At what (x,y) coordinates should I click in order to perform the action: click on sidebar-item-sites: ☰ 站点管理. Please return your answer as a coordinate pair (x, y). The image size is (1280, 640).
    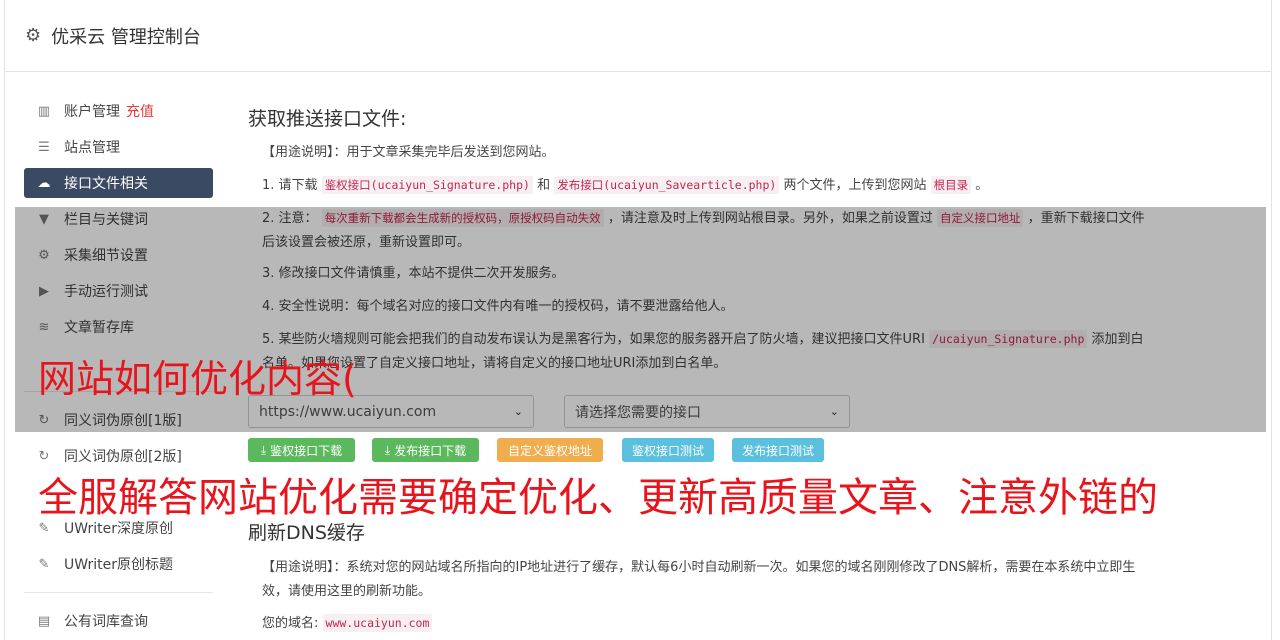
    Looking at the image, I should click on (118, 147).